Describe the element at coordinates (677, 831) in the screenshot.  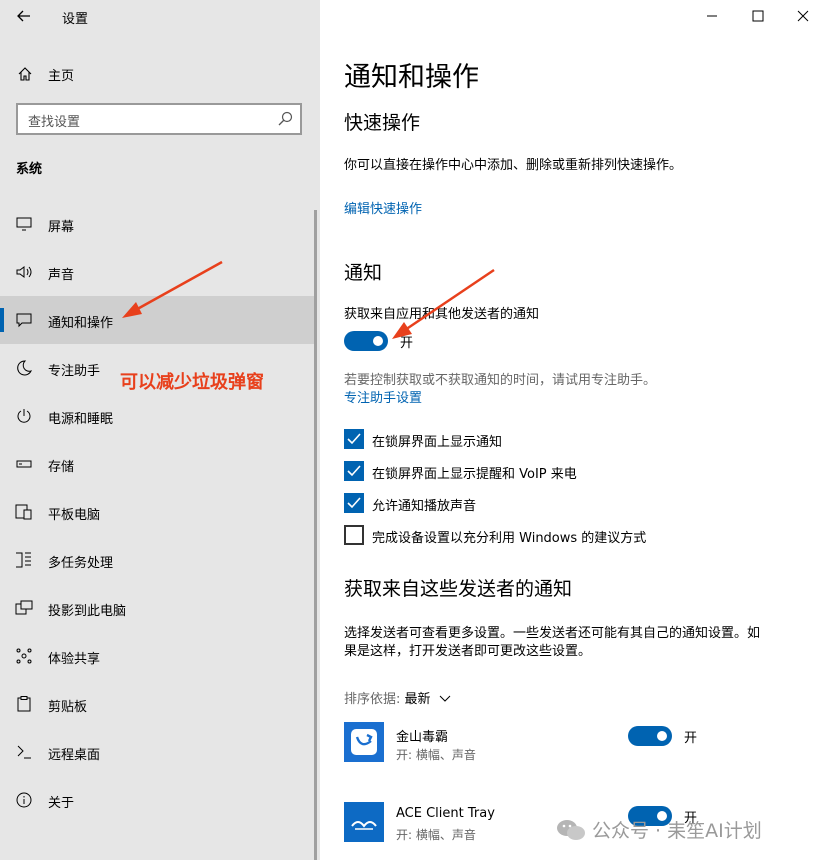
I see `watermark-text: 公众号 · 耒笙AI计划` at that location.